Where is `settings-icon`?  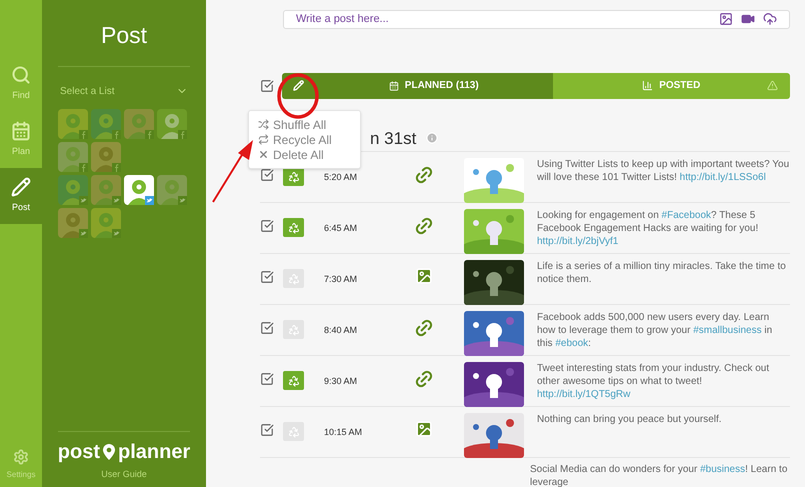
settings-icon is located at coordinates (21, 457).